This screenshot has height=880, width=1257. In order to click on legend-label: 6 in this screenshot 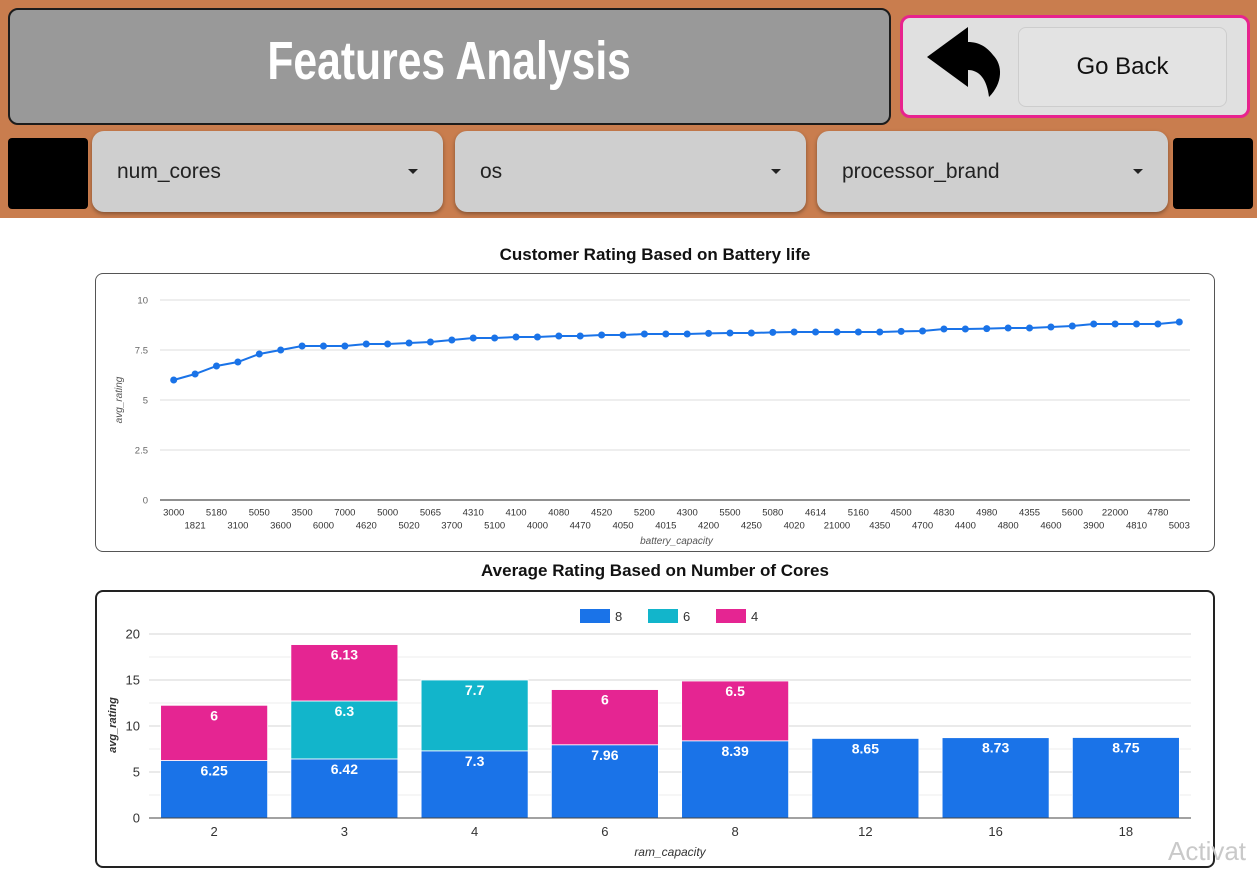, I will do `click(686, 616)`.